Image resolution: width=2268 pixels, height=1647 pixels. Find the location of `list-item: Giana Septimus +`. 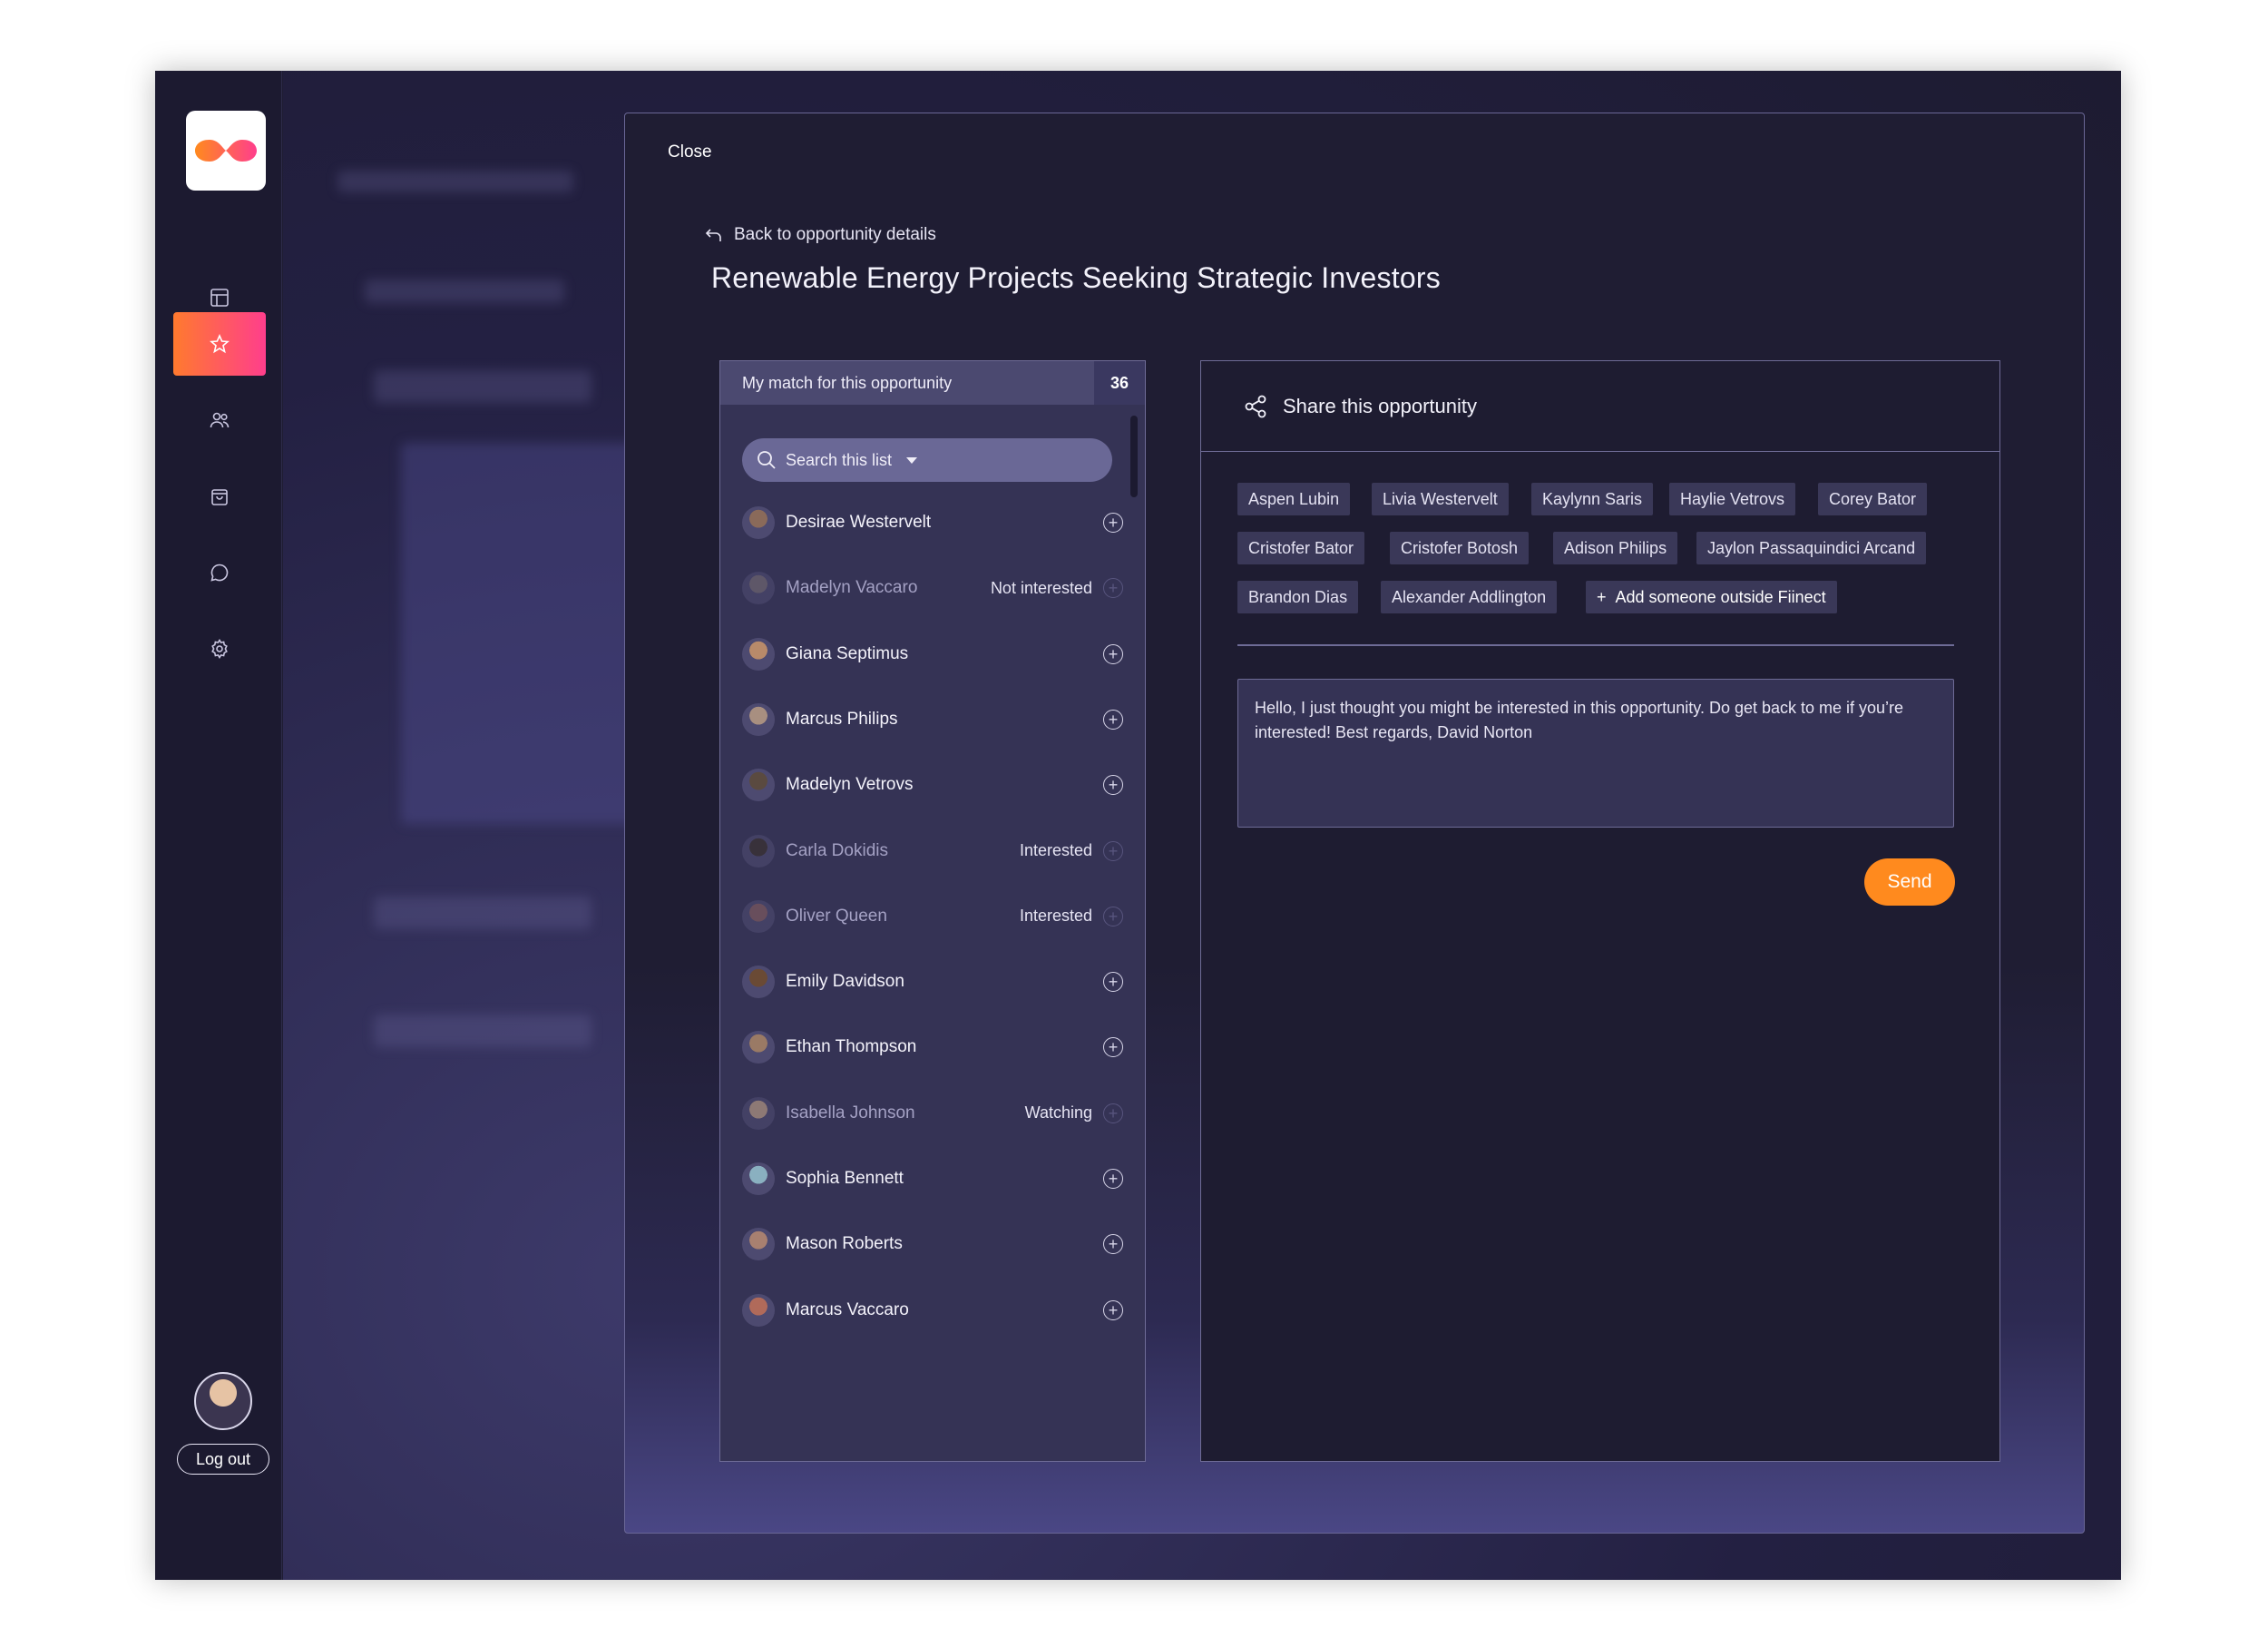

list-item: Giana Septimus + is located at coordinates (933, 654).